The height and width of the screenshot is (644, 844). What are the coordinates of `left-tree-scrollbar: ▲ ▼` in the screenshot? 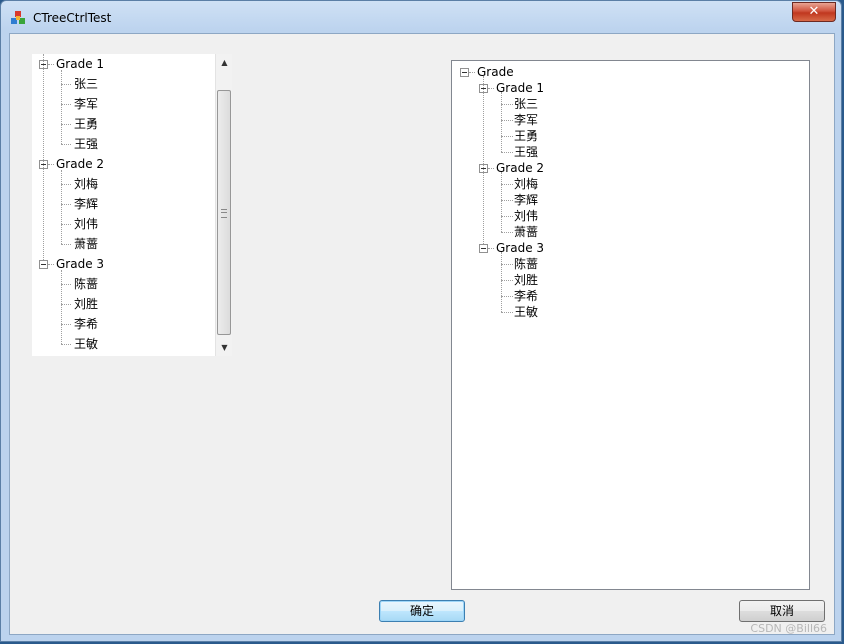 It's located at (223, 205).